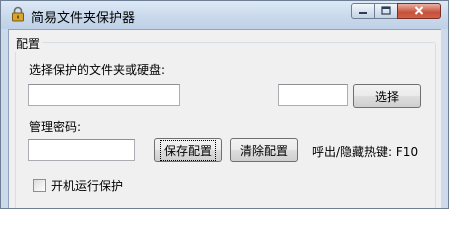 This screenshot has height=240, width=449. What do you see at coordinates (264, 150) in the screenshot?
I see `clear-config-button: 清除配置` at bounding box center [264, 150].